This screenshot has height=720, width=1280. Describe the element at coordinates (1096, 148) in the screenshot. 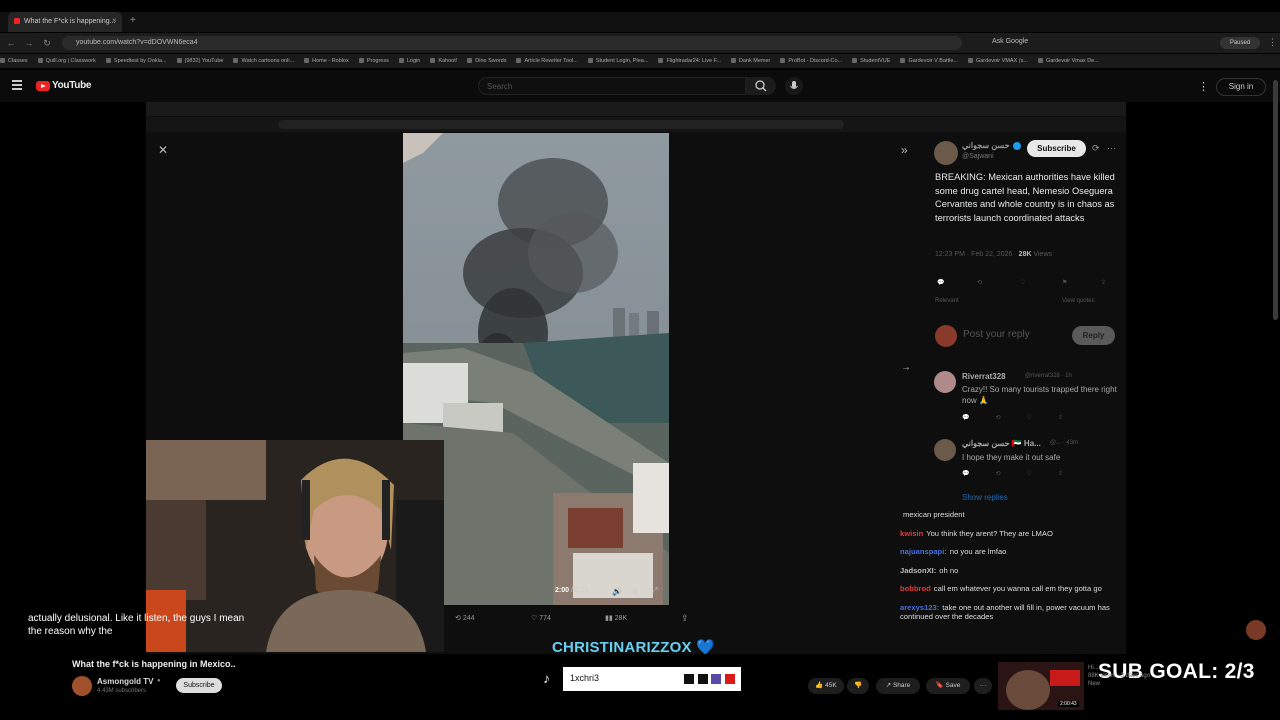

I see `grok-icon: ⟳` at that location.